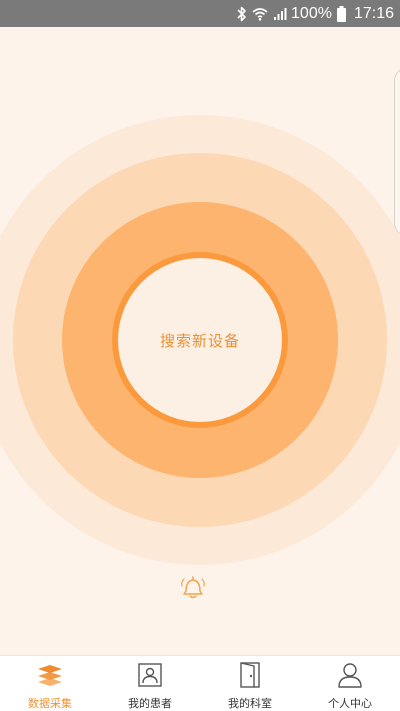  I want to click on tab-my-patients: 我的患者, so click(150, 683).